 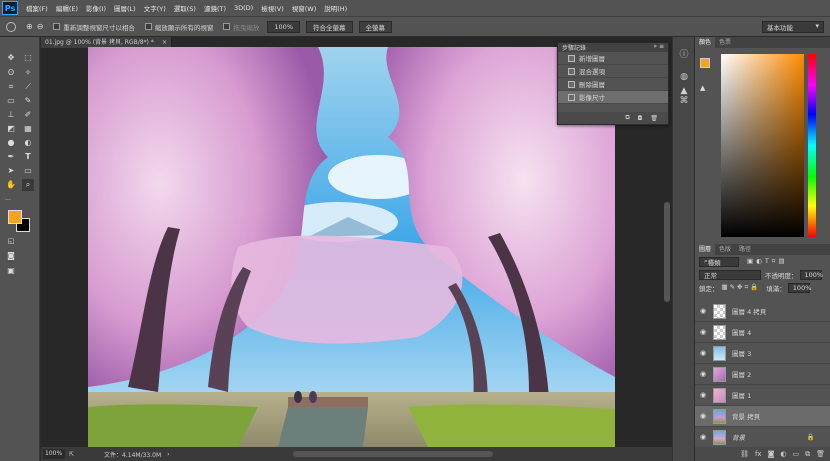 What do you see at coordinates (28, 143) in the screenshot?
I see `dodge-tool-icon: ◐` at bounding box center [28, 143].